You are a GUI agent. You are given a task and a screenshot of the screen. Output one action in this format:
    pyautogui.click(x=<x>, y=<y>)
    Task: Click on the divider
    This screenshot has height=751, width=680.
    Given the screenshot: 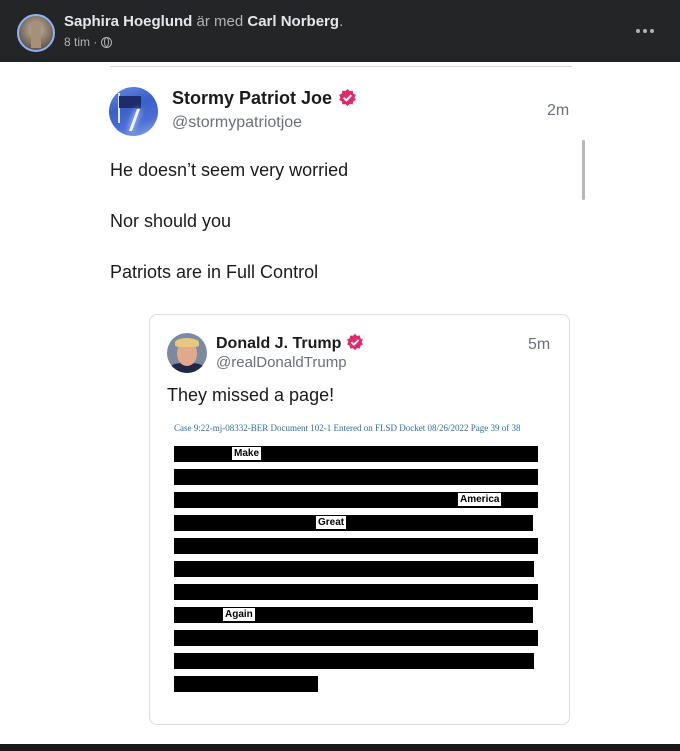 What is the action you would take?
    pyautogui.click(x=341, y=66)
    